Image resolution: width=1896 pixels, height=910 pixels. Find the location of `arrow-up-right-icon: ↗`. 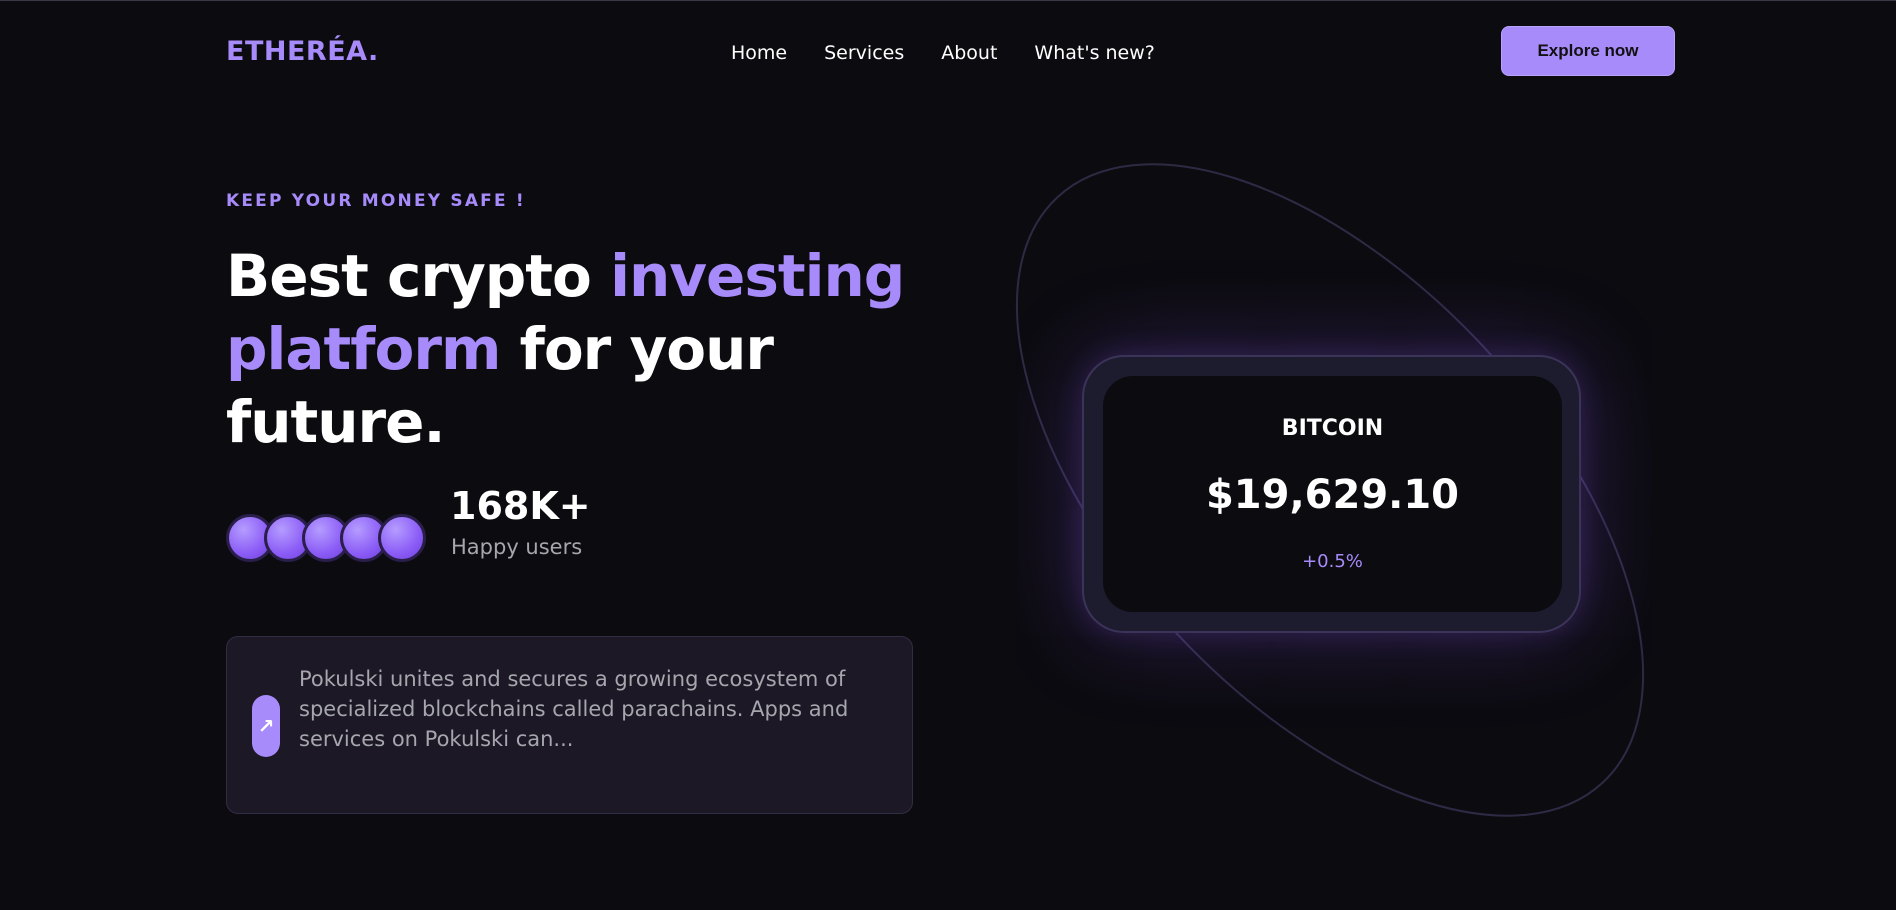

arrow-up-right-icon: ↗ is located at coordinates (266, 726).